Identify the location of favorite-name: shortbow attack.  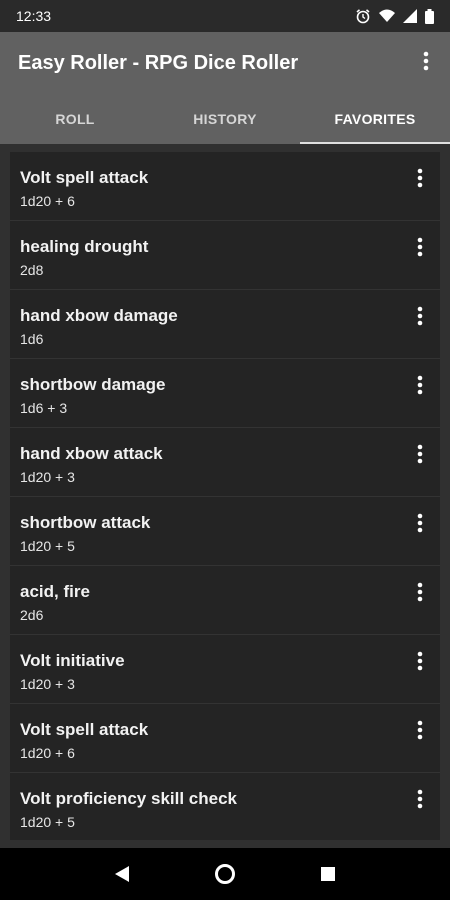
(85, 522).